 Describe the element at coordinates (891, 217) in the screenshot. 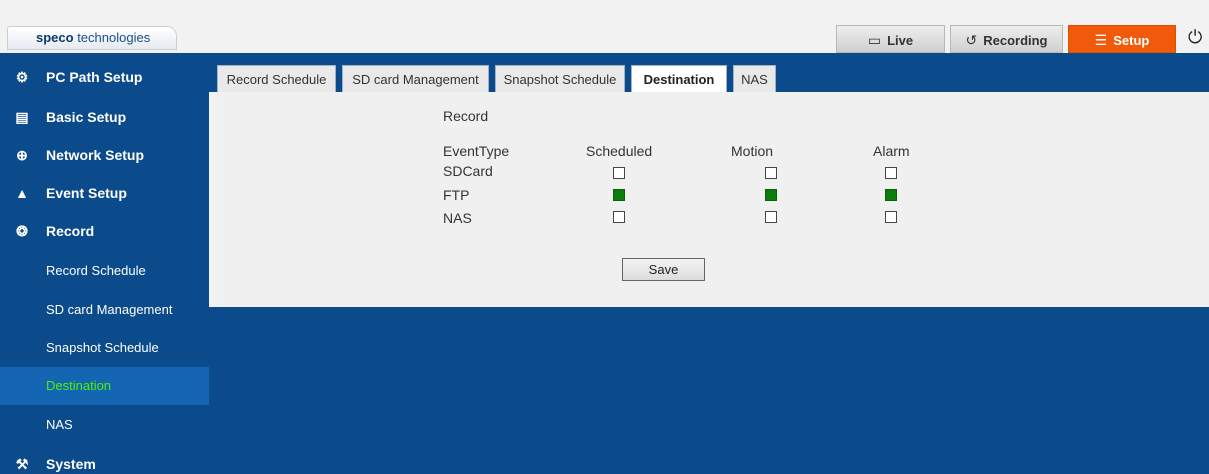

I see `nas-alarm-checkbox` at that location.